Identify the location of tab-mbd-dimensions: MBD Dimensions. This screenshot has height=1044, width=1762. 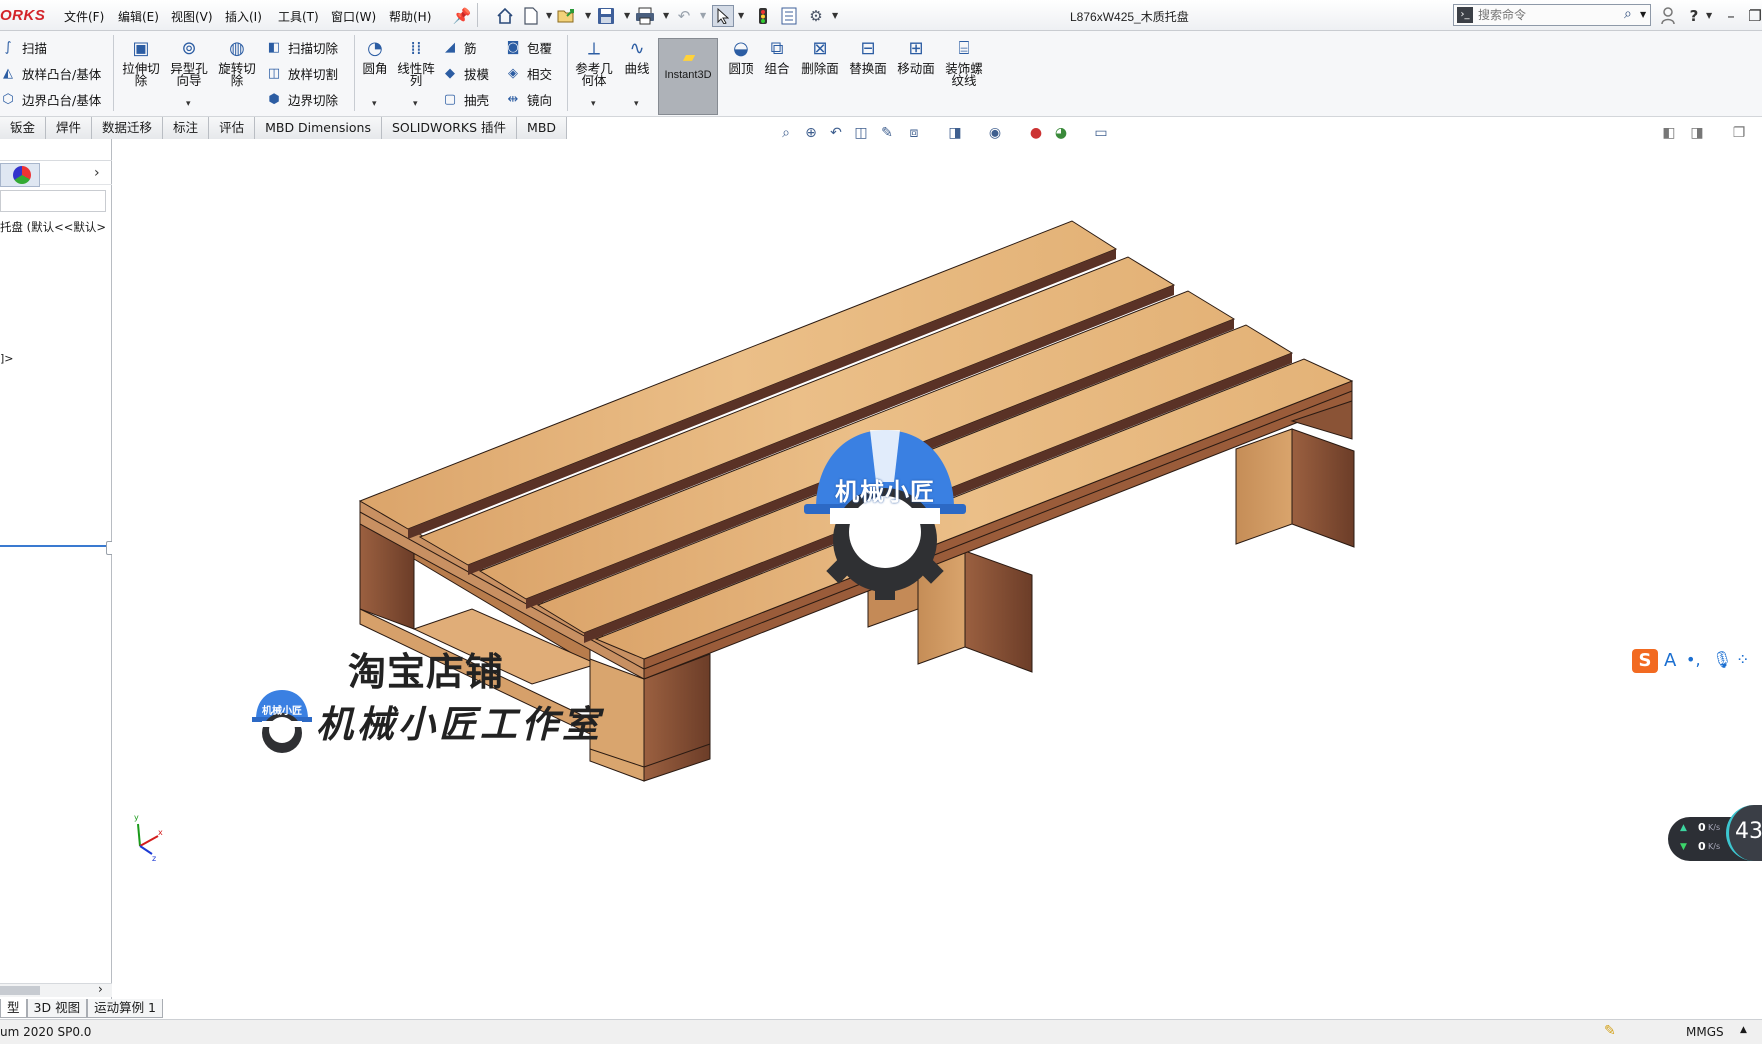
(318, 128).